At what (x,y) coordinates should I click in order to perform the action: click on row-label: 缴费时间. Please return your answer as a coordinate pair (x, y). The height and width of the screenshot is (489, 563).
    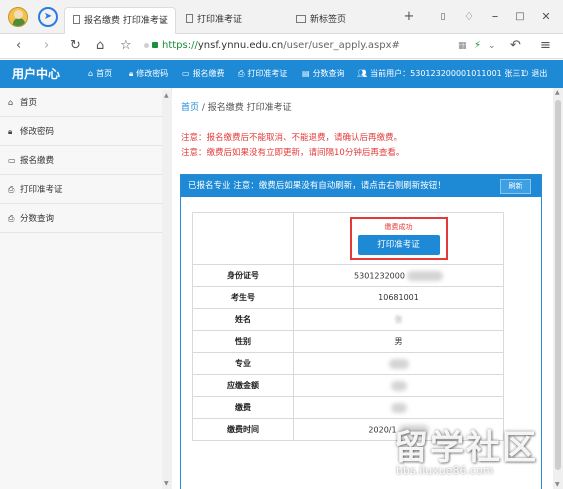
    Looking at the image, I should click on (243, 429).